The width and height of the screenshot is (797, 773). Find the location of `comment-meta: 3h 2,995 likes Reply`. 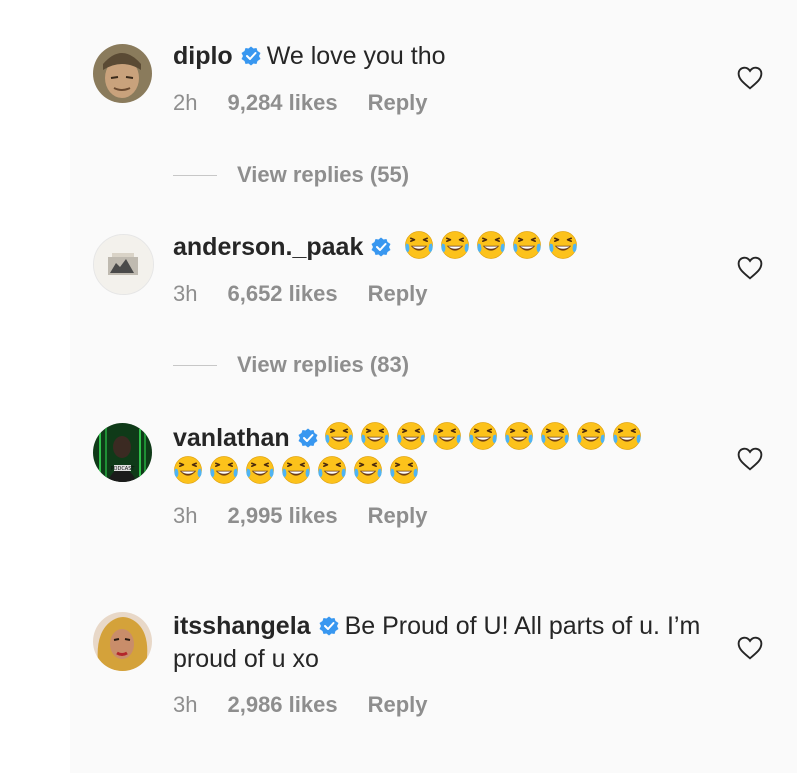

comment-meta: 3h 2,995 likes Reply is located at coordinates (315, 516).